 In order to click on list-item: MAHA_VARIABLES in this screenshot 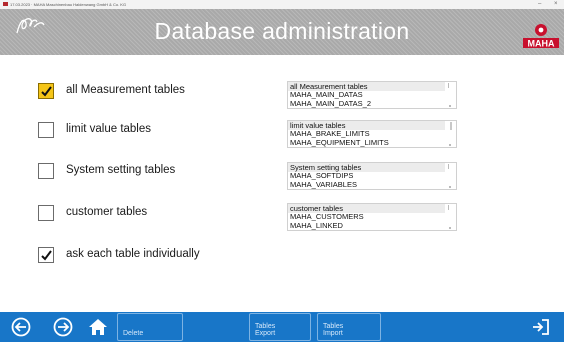, I will do `click(372, 185)`.